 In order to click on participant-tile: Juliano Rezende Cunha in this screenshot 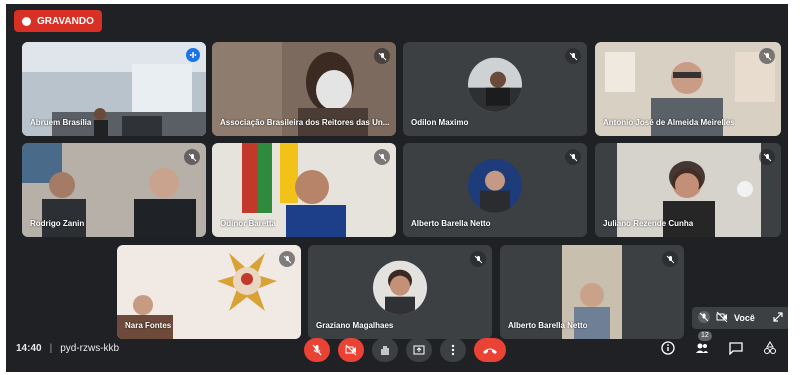, I will do `click(688, 190)`.